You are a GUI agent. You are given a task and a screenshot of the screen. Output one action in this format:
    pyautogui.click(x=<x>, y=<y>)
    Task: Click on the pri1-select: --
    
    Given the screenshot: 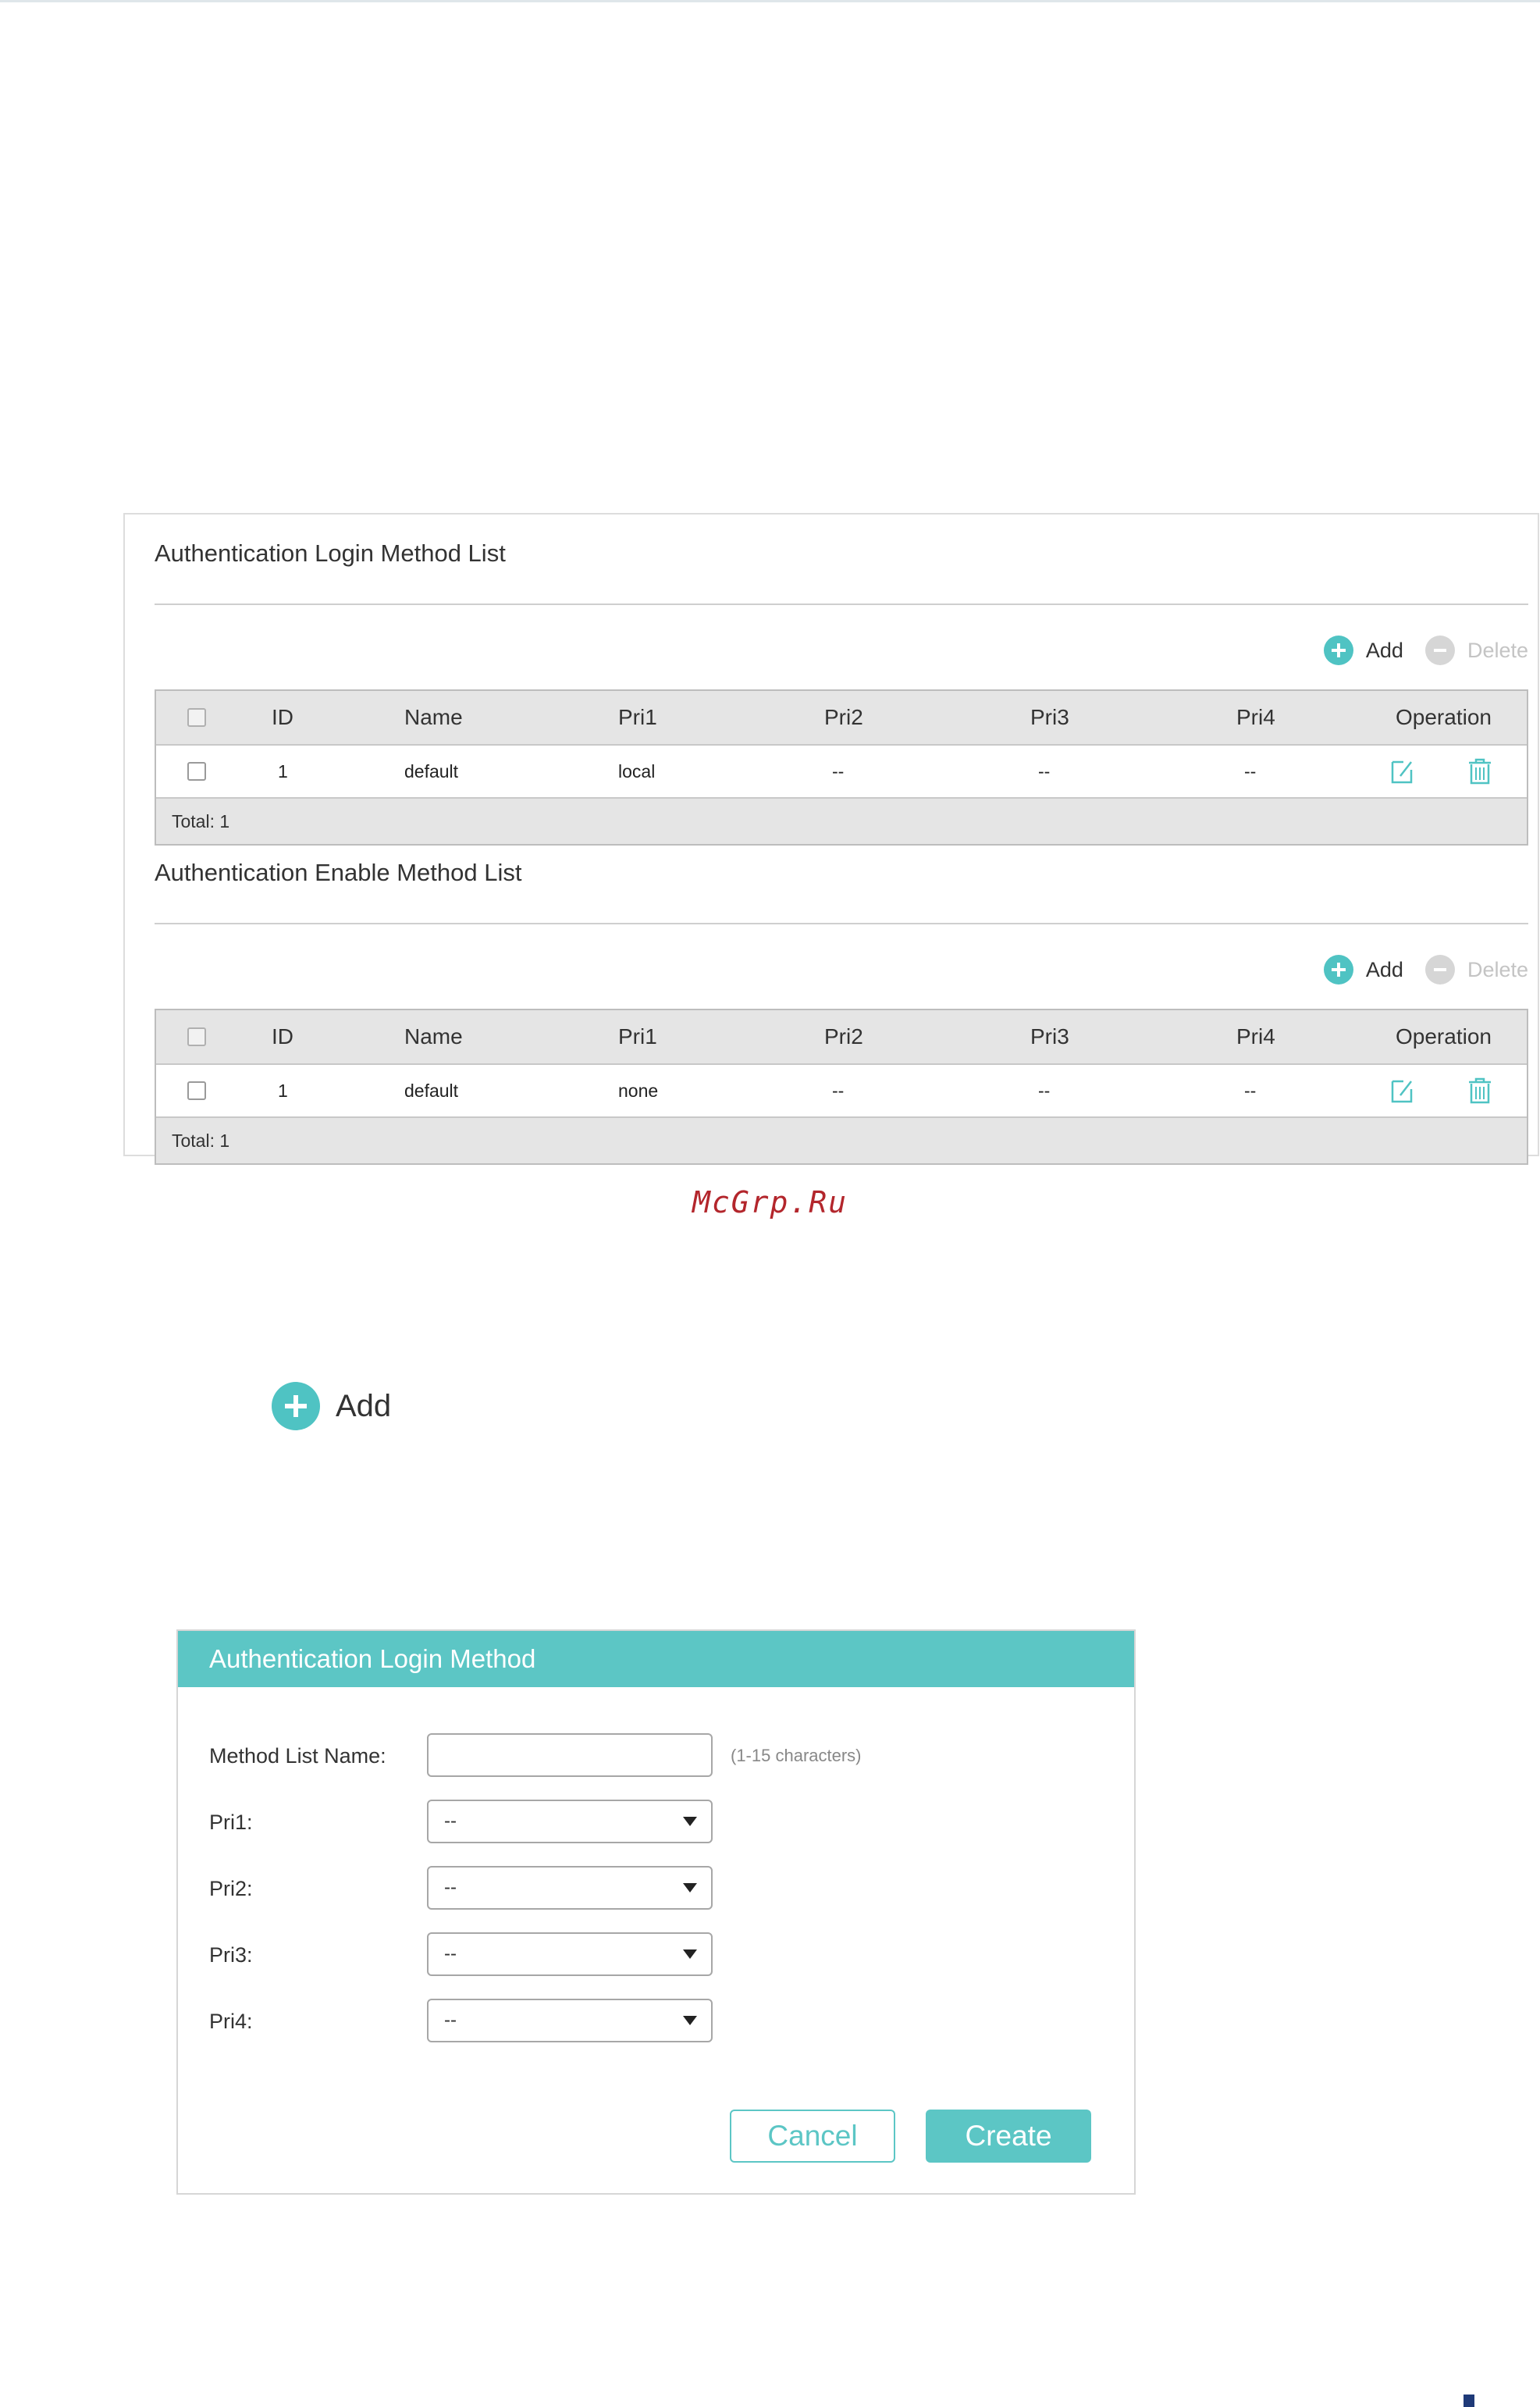 What is the action you would take?
    pyautogui.click(x=570, y=1821)
    